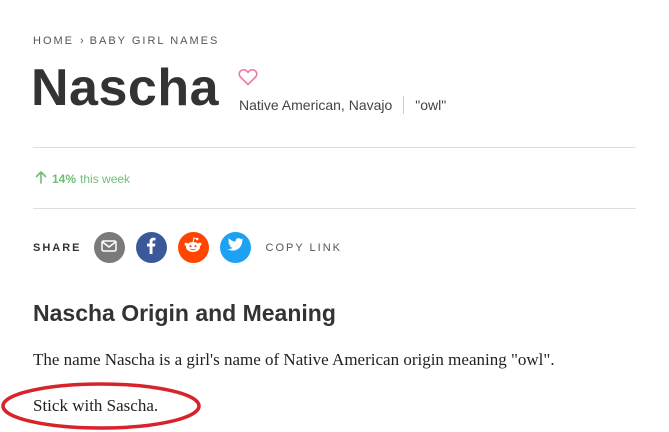 This screenshot has height=432, width=669. I want to click on share-label: SHARE, so click(57, 247).